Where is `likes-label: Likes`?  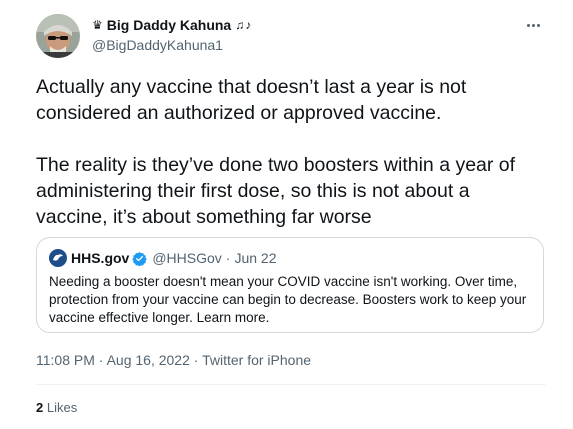 likes-label: Likes is located at coordinates (62, 407).